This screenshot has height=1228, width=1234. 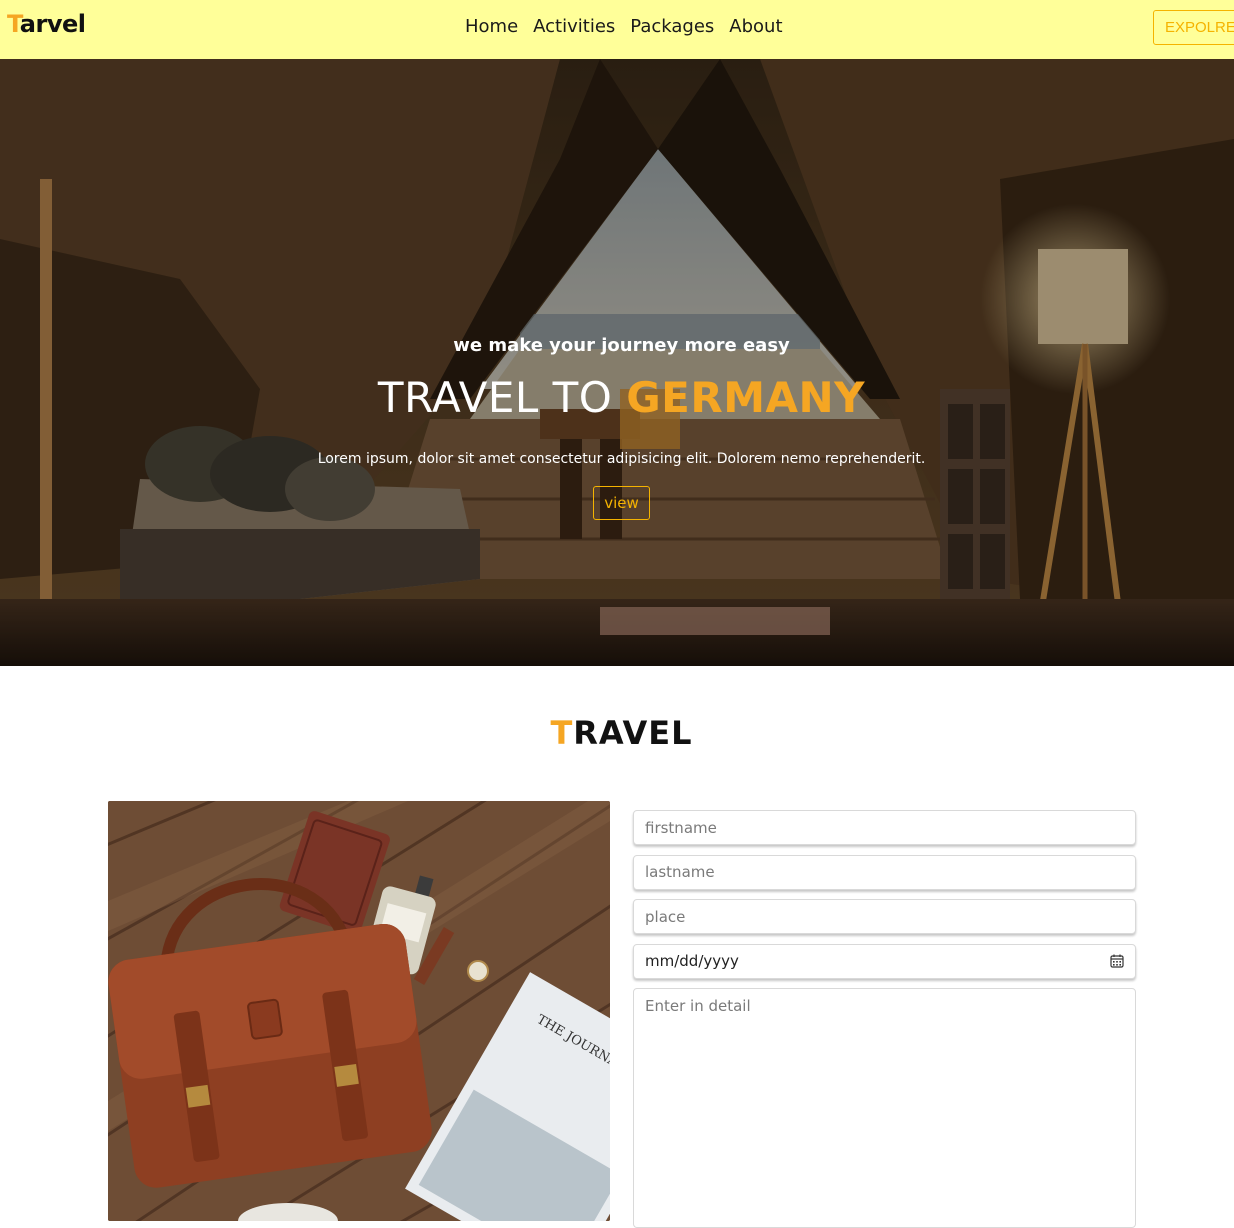 I want to click on nav-link-about: About, so click(x=755, y=26).